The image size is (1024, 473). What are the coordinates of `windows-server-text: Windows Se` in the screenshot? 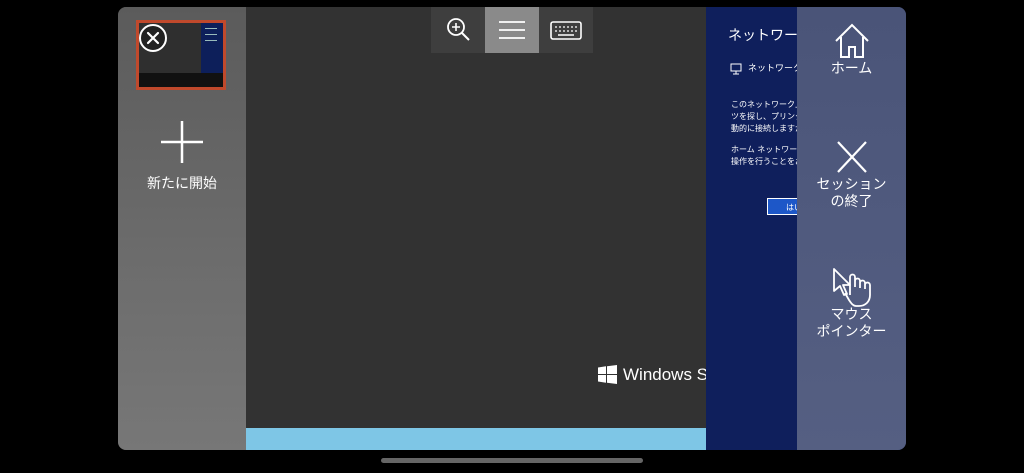 It's located at (670, 374).